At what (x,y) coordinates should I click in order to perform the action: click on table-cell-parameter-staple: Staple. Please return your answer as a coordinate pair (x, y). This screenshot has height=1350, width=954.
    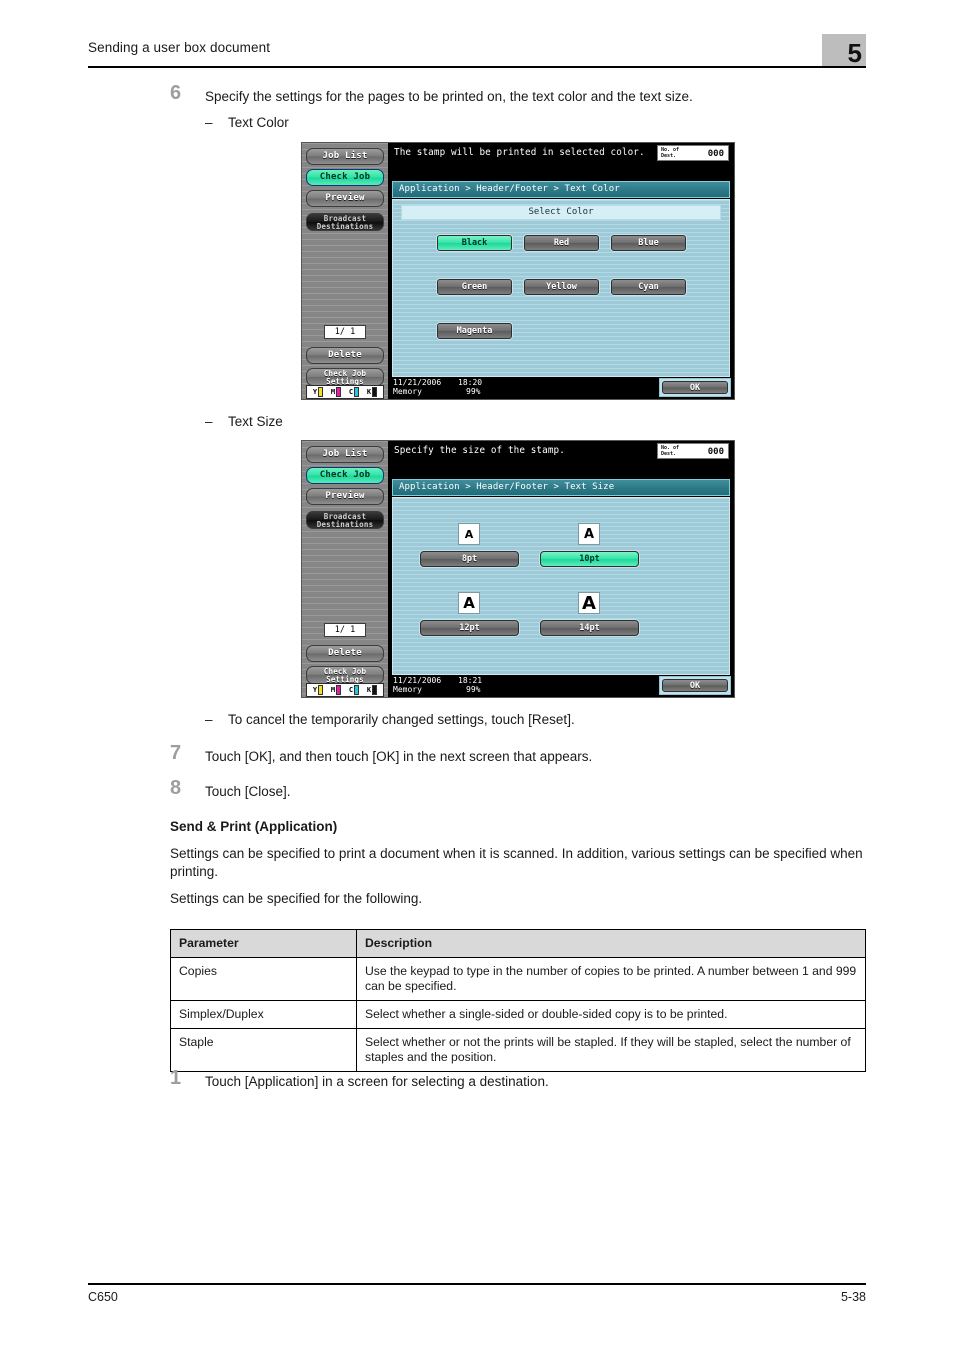
    Looking at the image, I should click on (263, 1050).